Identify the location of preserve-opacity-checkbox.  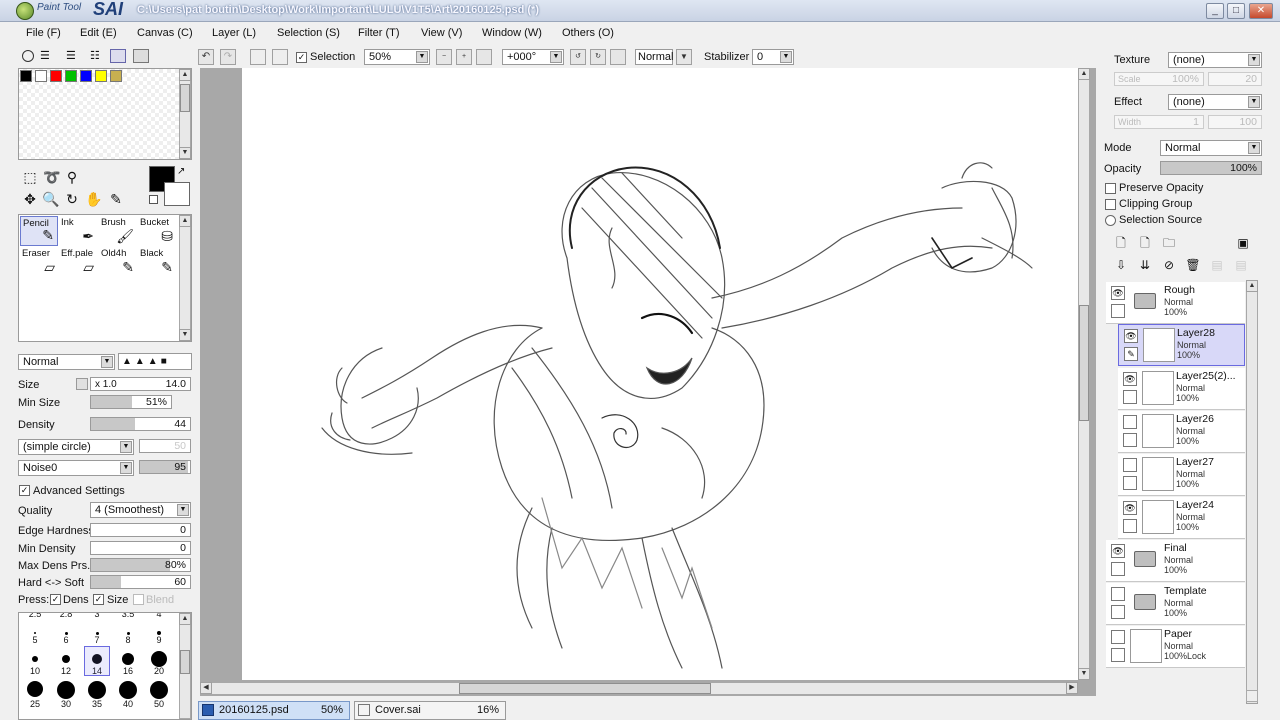
(1110, 188).